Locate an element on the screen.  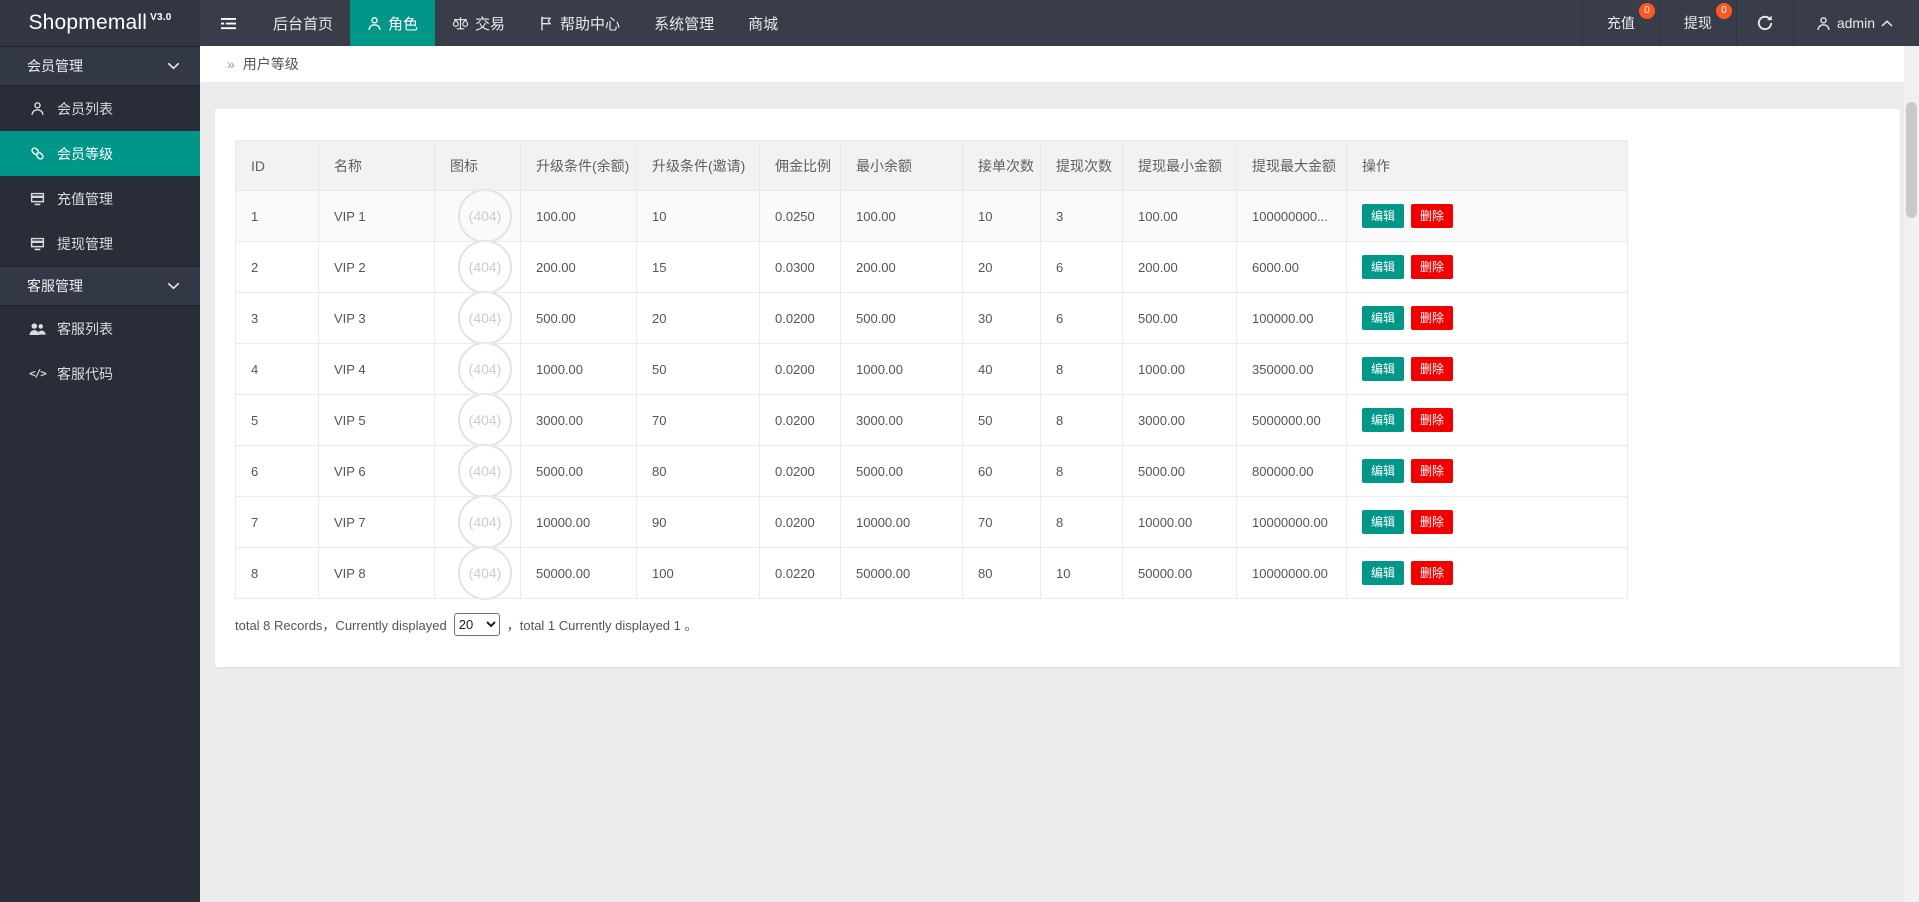
nav-tab-label: 角色 is located at coordinates (403, 24).